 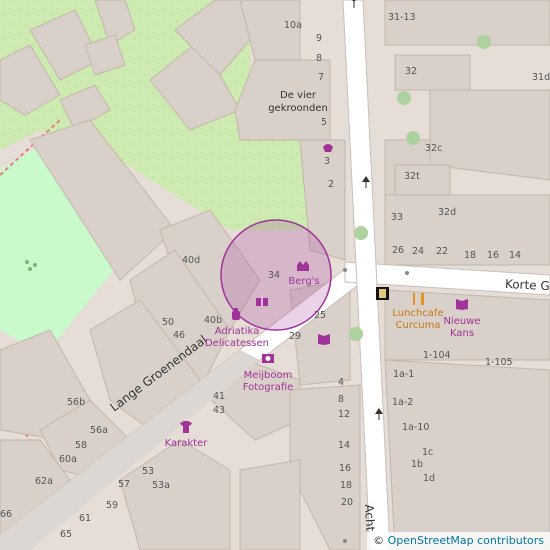 What do you see at coordinates (382, 293) in the screenshot?
I see `info-board-icon` at bounding box center [382, 293].